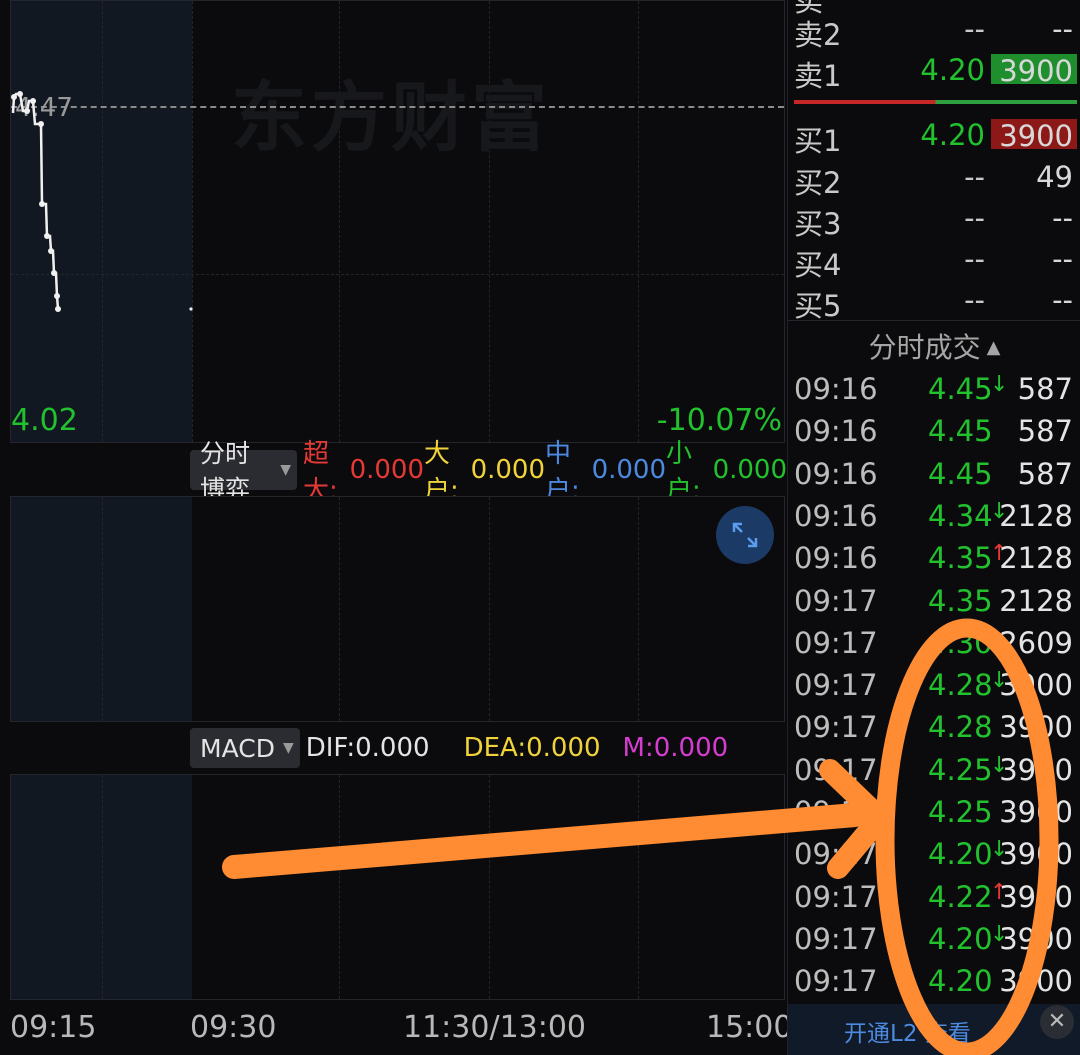 The image size is (1080, 1055). Describe the element at coordinates (233, 1027) in the screenshot. I see `time-tick: 09:30` at that location.